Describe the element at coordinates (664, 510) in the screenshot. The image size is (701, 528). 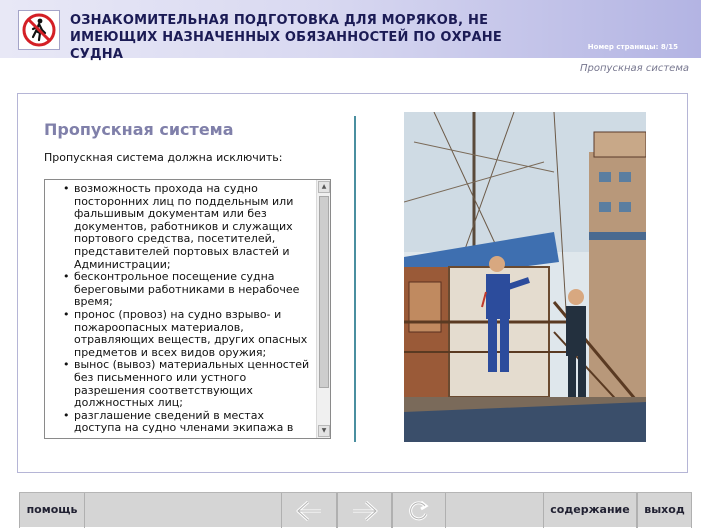
I see `exit-button: выход` at that location.